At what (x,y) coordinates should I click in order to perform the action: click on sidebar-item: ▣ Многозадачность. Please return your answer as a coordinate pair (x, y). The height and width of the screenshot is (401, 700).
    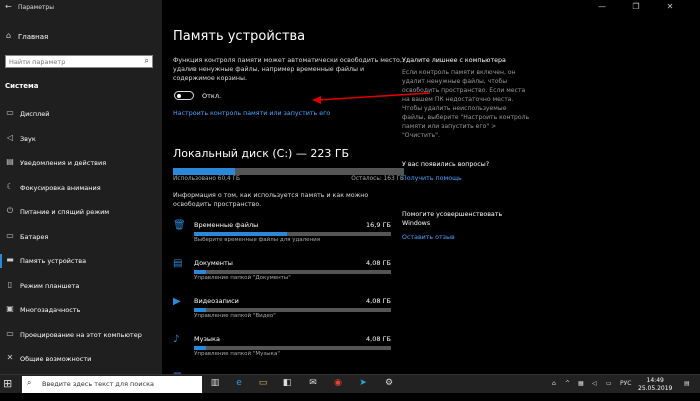
    Looking at the image, I should click on (81, 311).